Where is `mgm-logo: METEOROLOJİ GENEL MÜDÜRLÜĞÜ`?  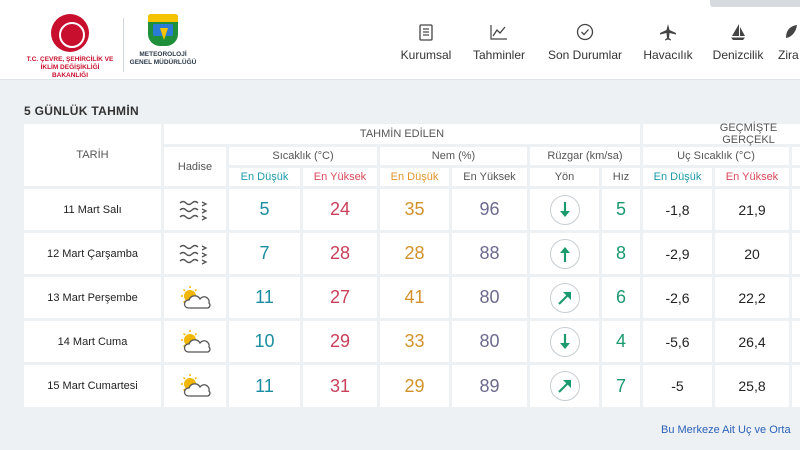
mgm-logo: METEOROLOJİ GENEL MÜDÜRLÜĞÜ is located at coordinates (163, 45).